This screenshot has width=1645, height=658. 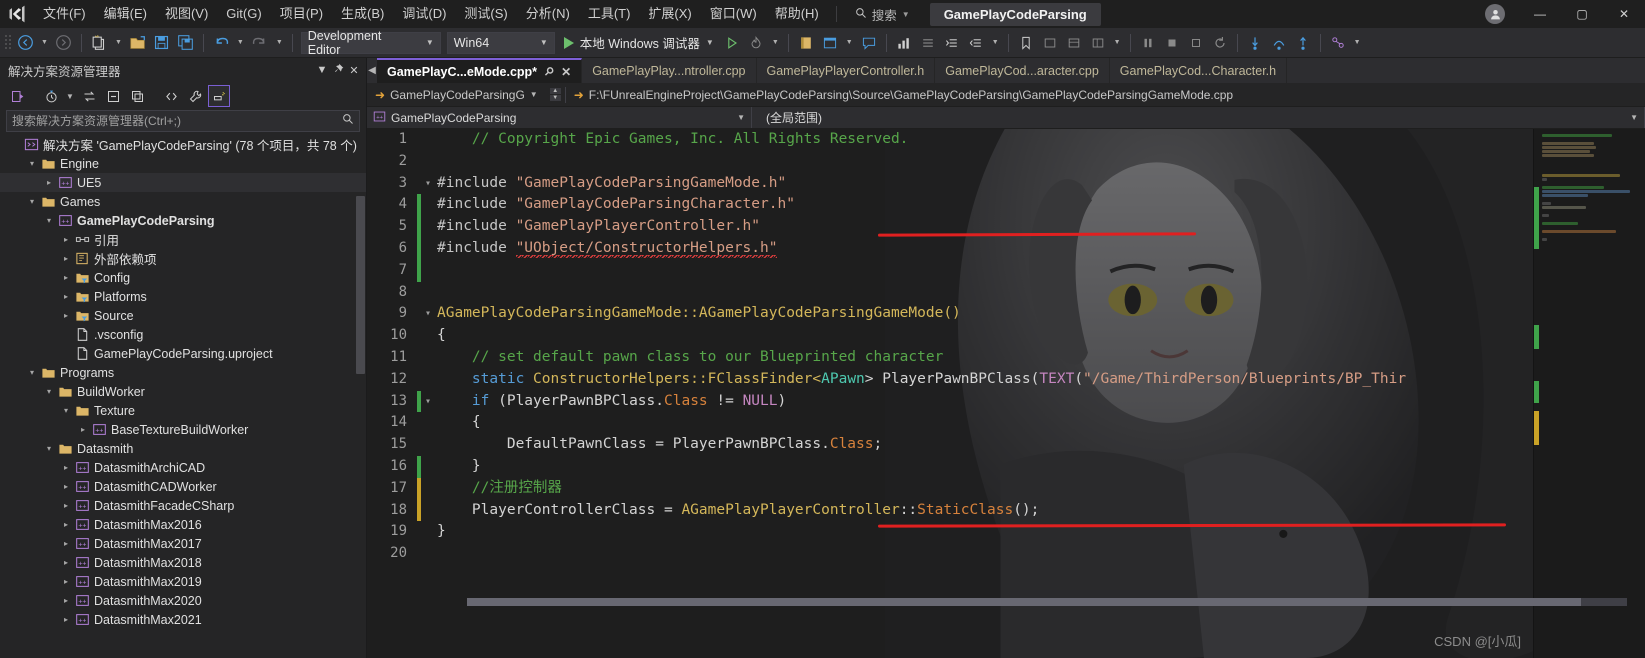 I want to click on thread-dropdown-icon: ▼, so click(x=1357, y=43).